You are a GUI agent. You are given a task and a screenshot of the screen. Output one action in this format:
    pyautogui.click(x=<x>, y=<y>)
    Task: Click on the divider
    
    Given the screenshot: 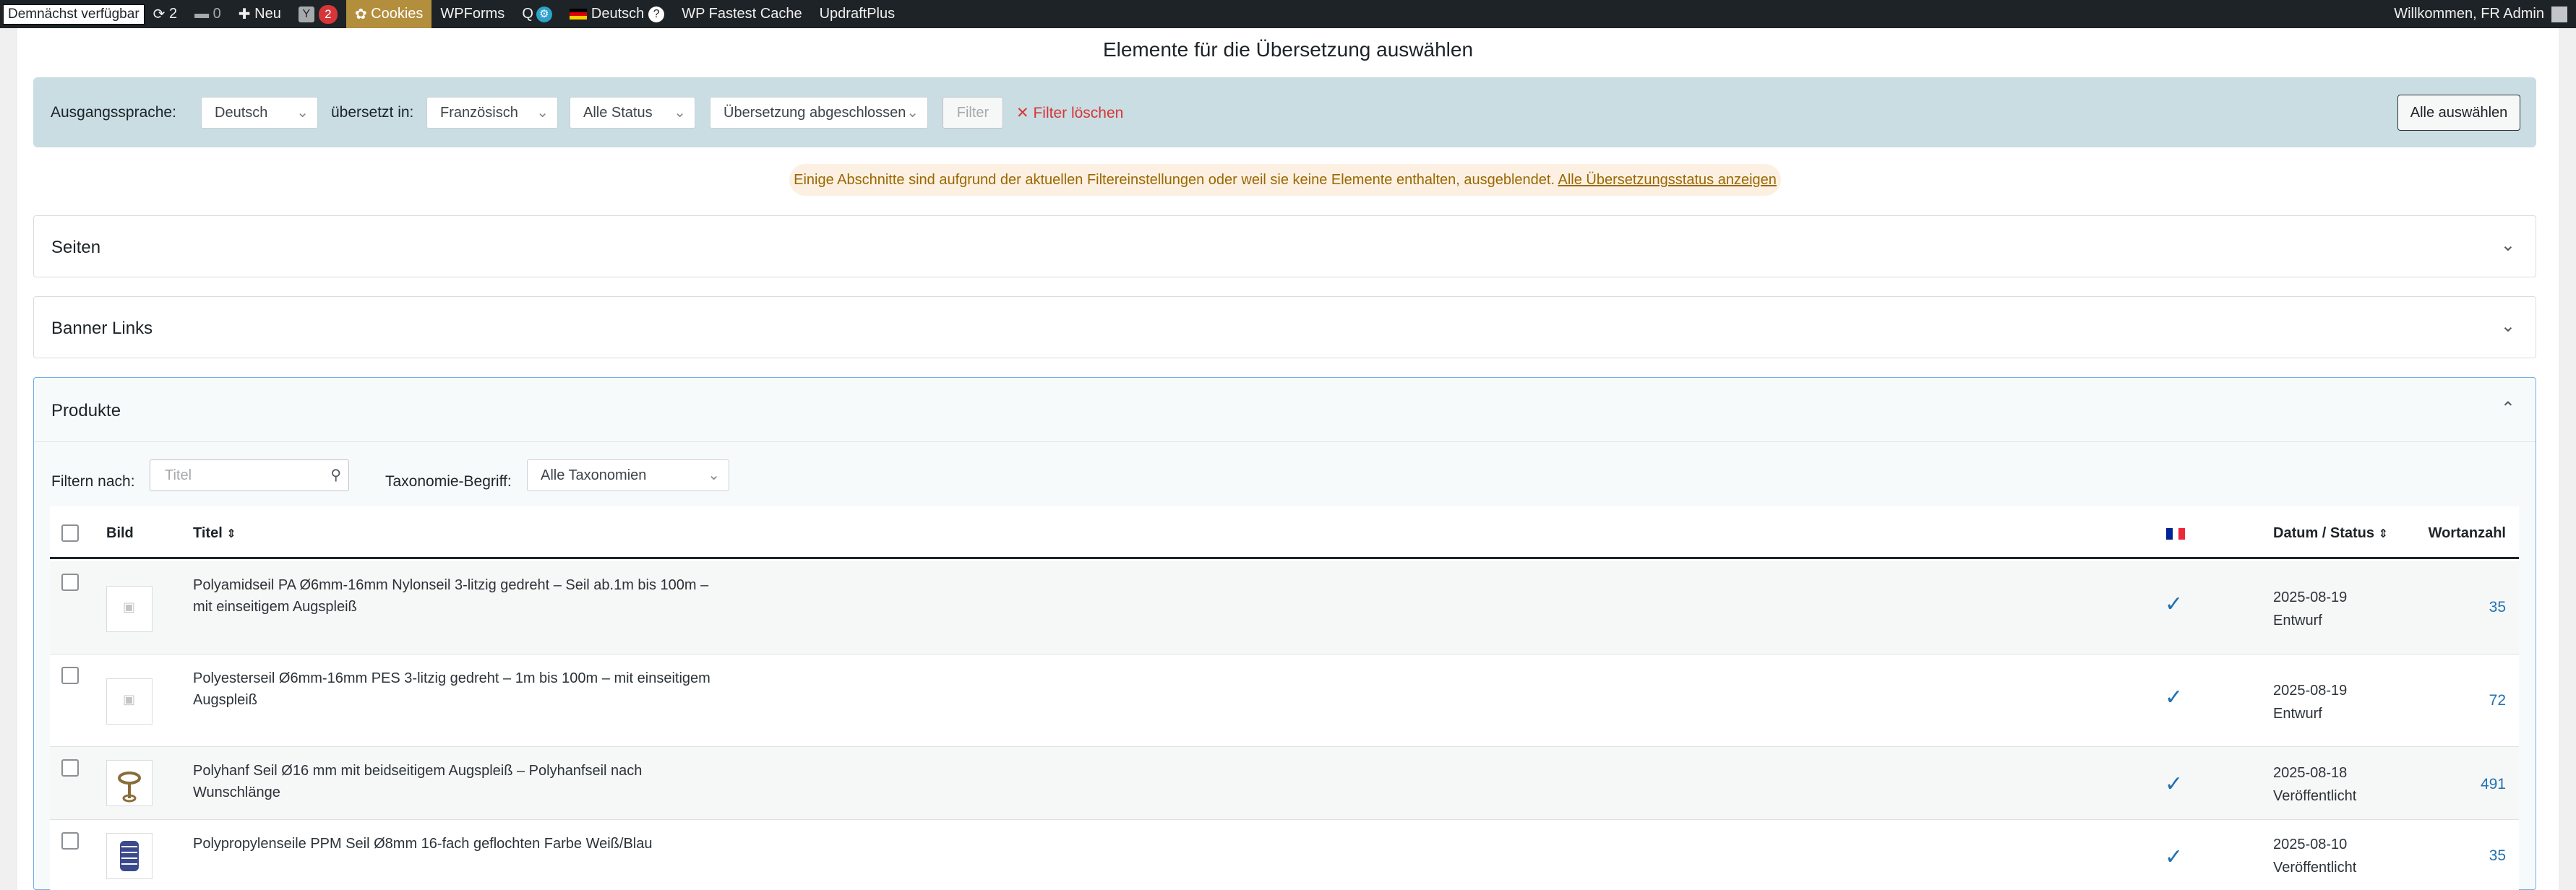 What is the action you would take?
    pyautogui.click(x=1285, y=441)
    